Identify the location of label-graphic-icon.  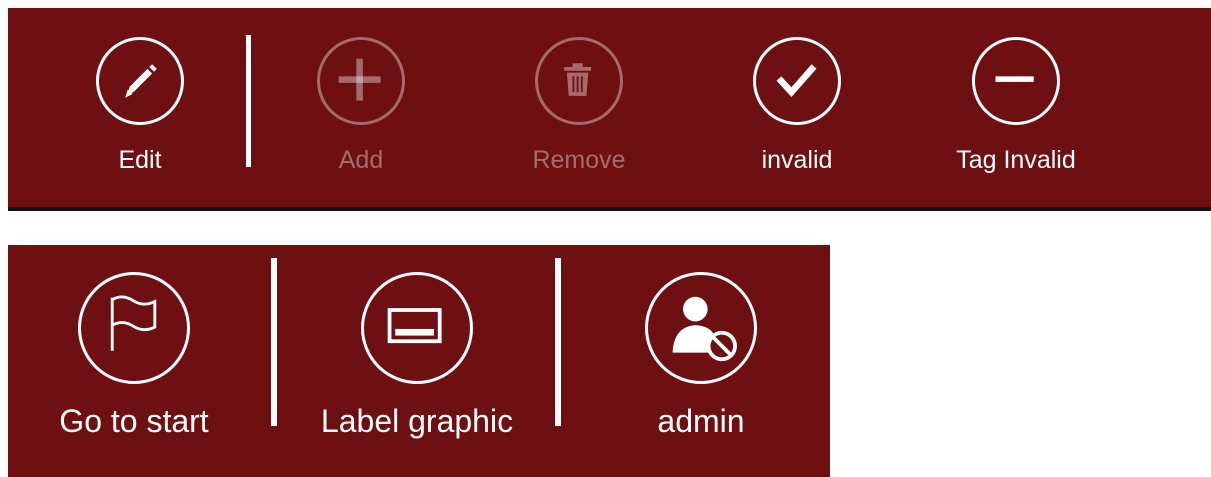
(417, 328).